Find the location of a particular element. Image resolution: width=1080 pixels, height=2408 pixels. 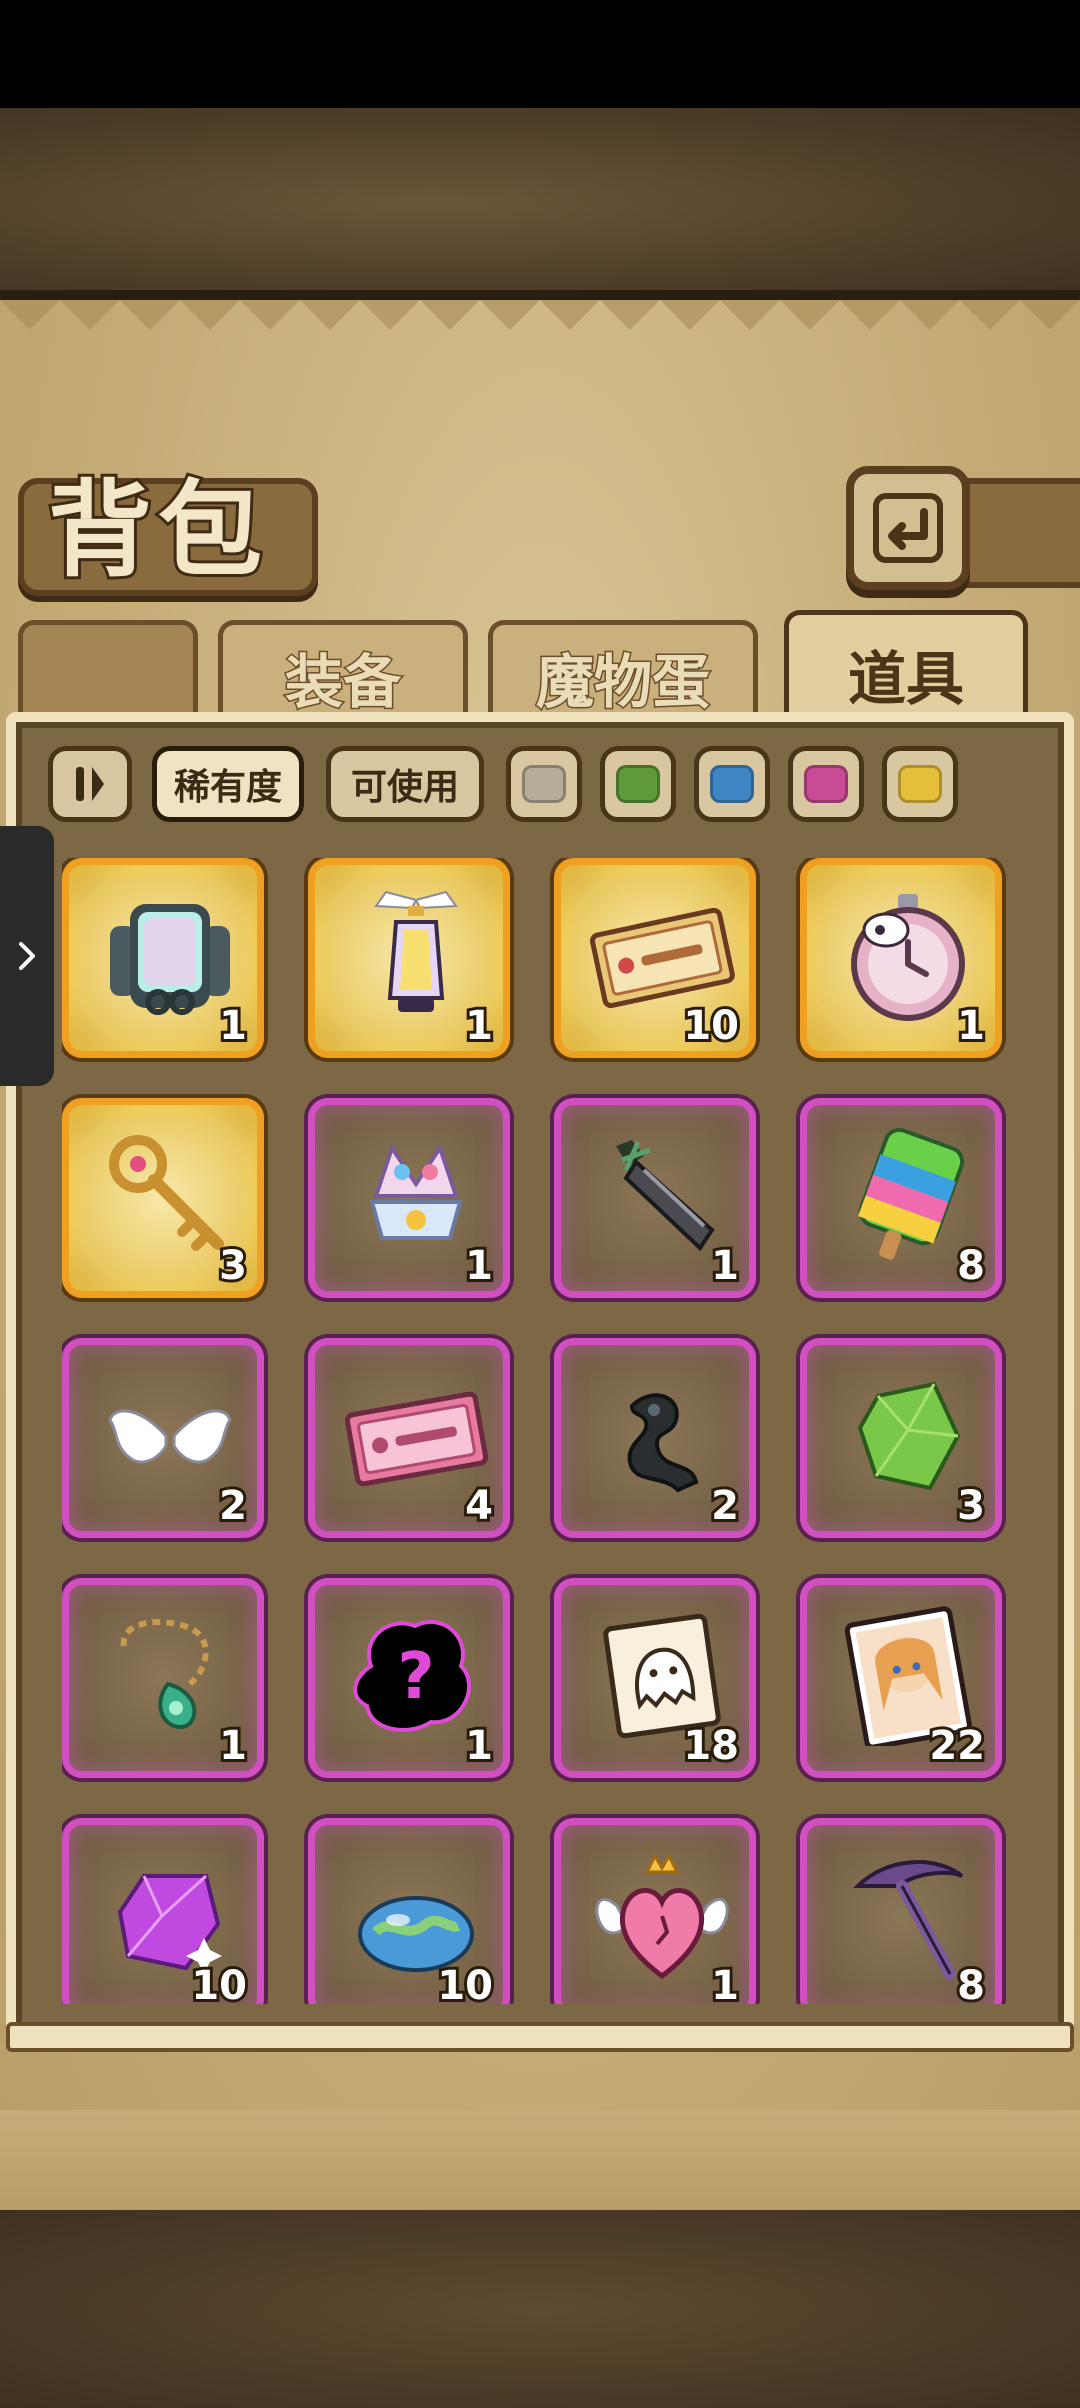

item-slot: 18 is located at coordinates (655, 1678).